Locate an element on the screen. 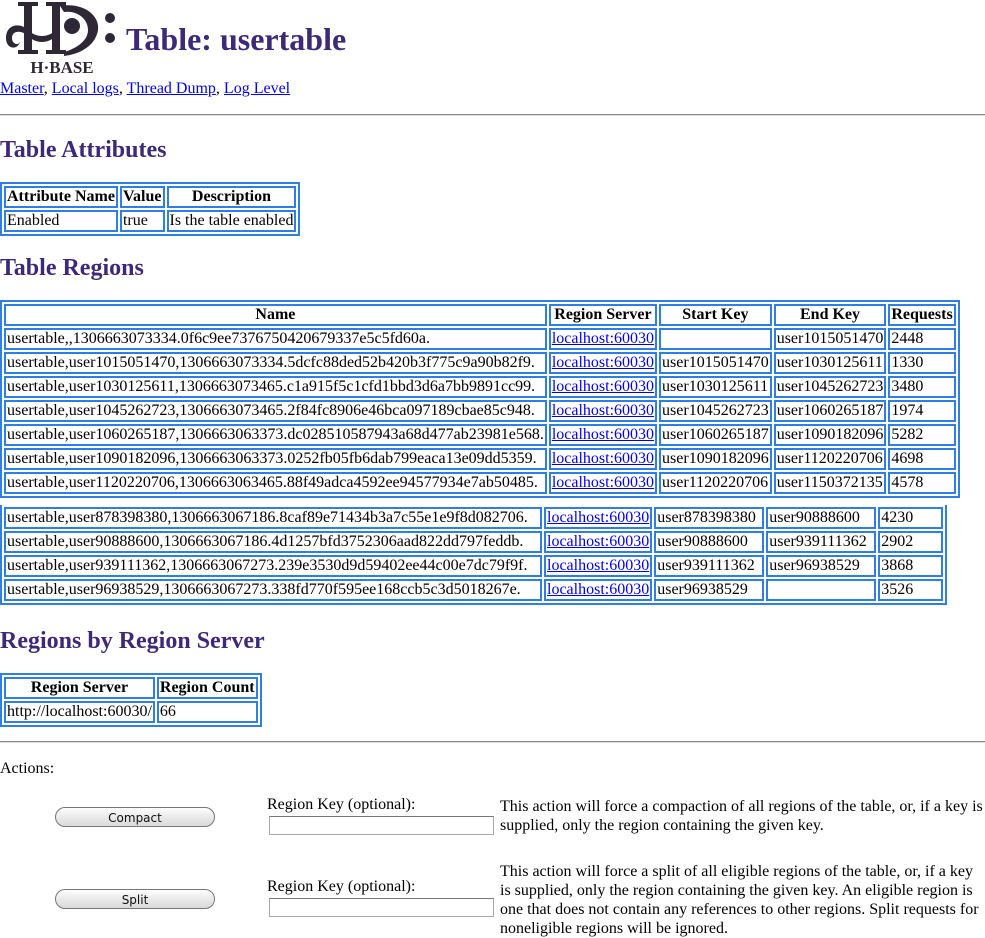 The height and width of the screenshot is (938, 985). cell-requests: 4578 is located at coordinates (922, 483).